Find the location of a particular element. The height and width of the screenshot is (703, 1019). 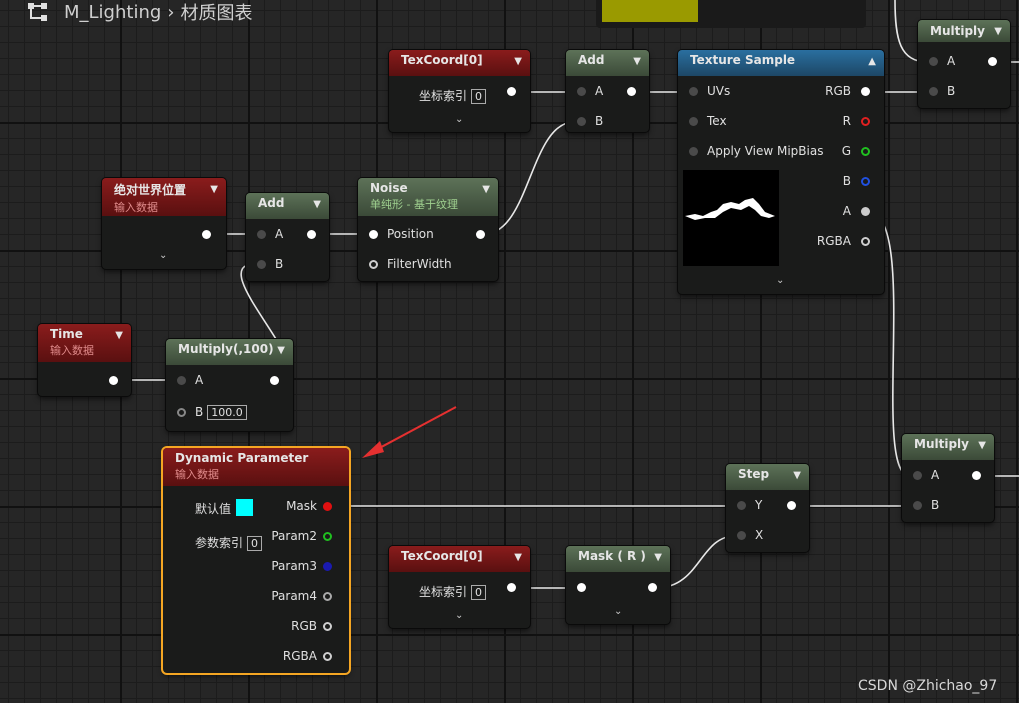

node-multiply-bottom: Multiply ▼ A B is located at coordinates (948, 478).